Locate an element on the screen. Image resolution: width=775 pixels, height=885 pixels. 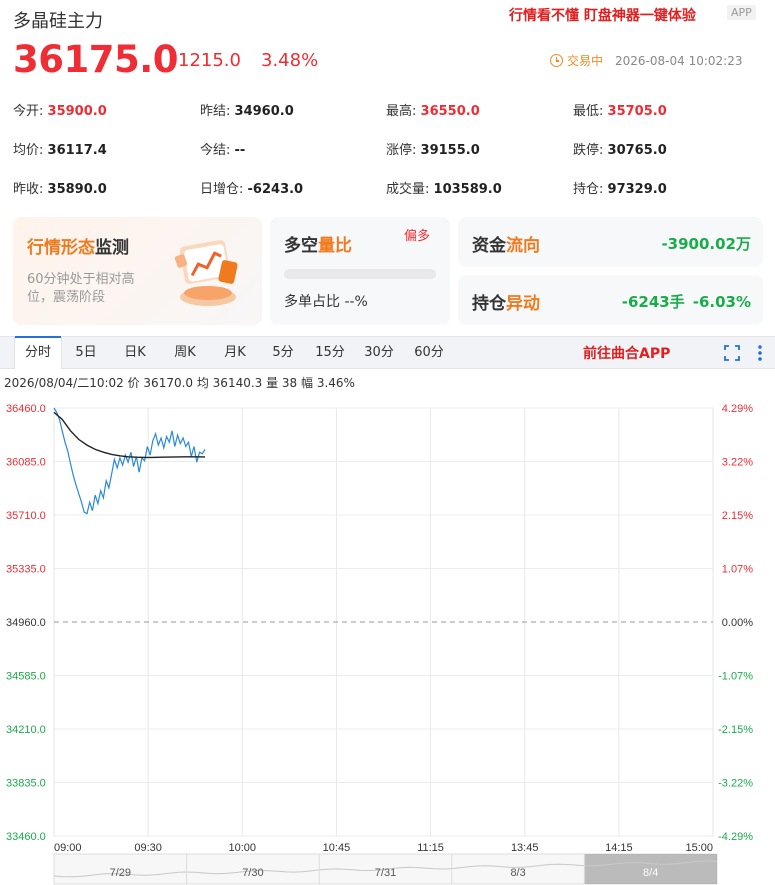
y-axis-left-label: 35335.0 is located at coordinates (26, 570).